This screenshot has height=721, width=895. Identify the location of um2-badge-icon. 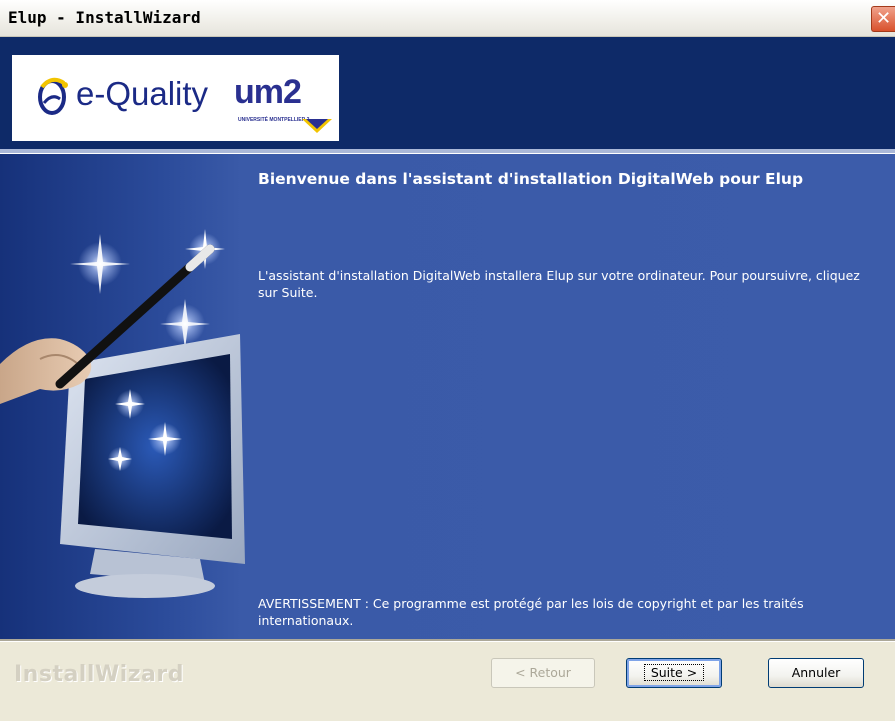
(317, 126).